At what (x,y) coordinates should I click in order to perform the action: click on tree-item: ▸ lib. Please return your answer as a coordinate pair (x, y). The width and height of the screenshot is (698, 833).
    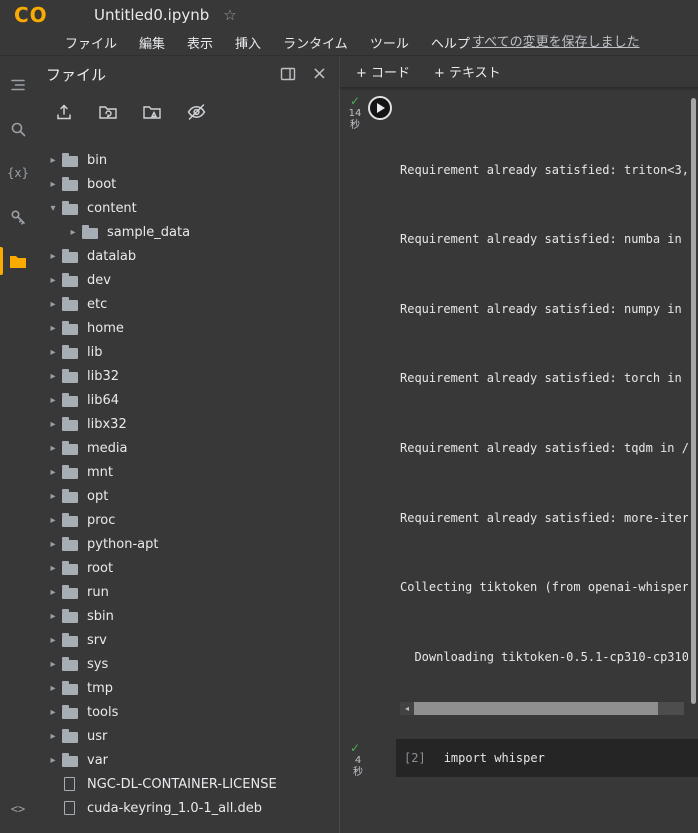
    Looking at the image, I should click on (187, 352).